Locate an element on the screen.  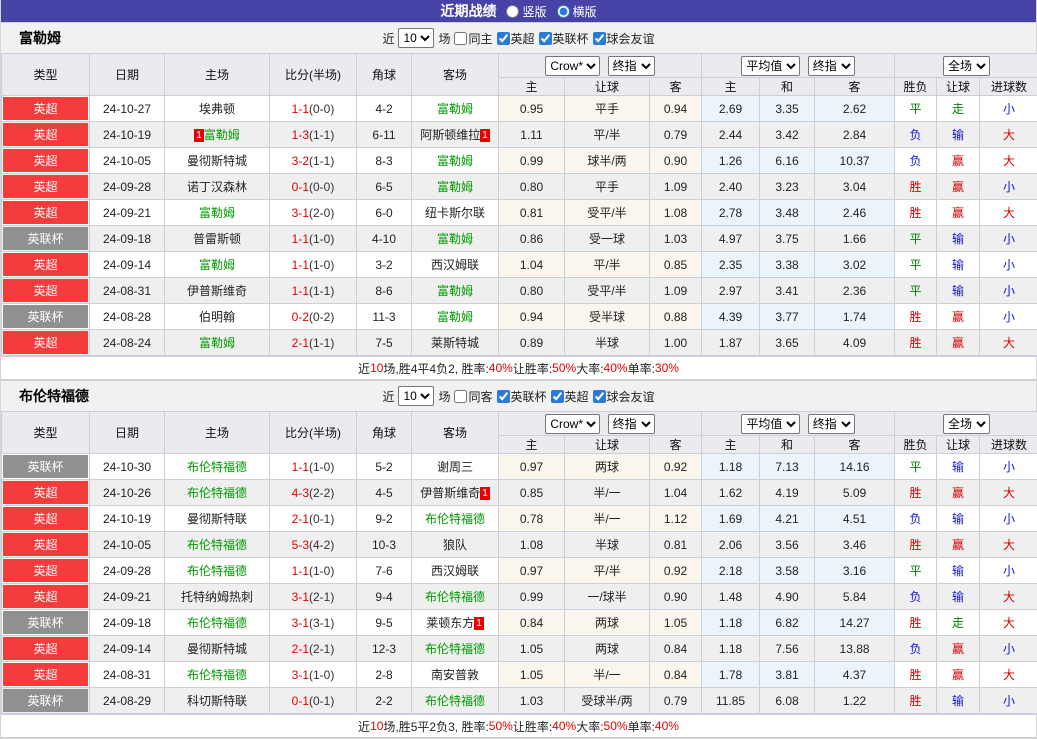
crow-away-odds: 0.90 is located at coordinates (676, 597).